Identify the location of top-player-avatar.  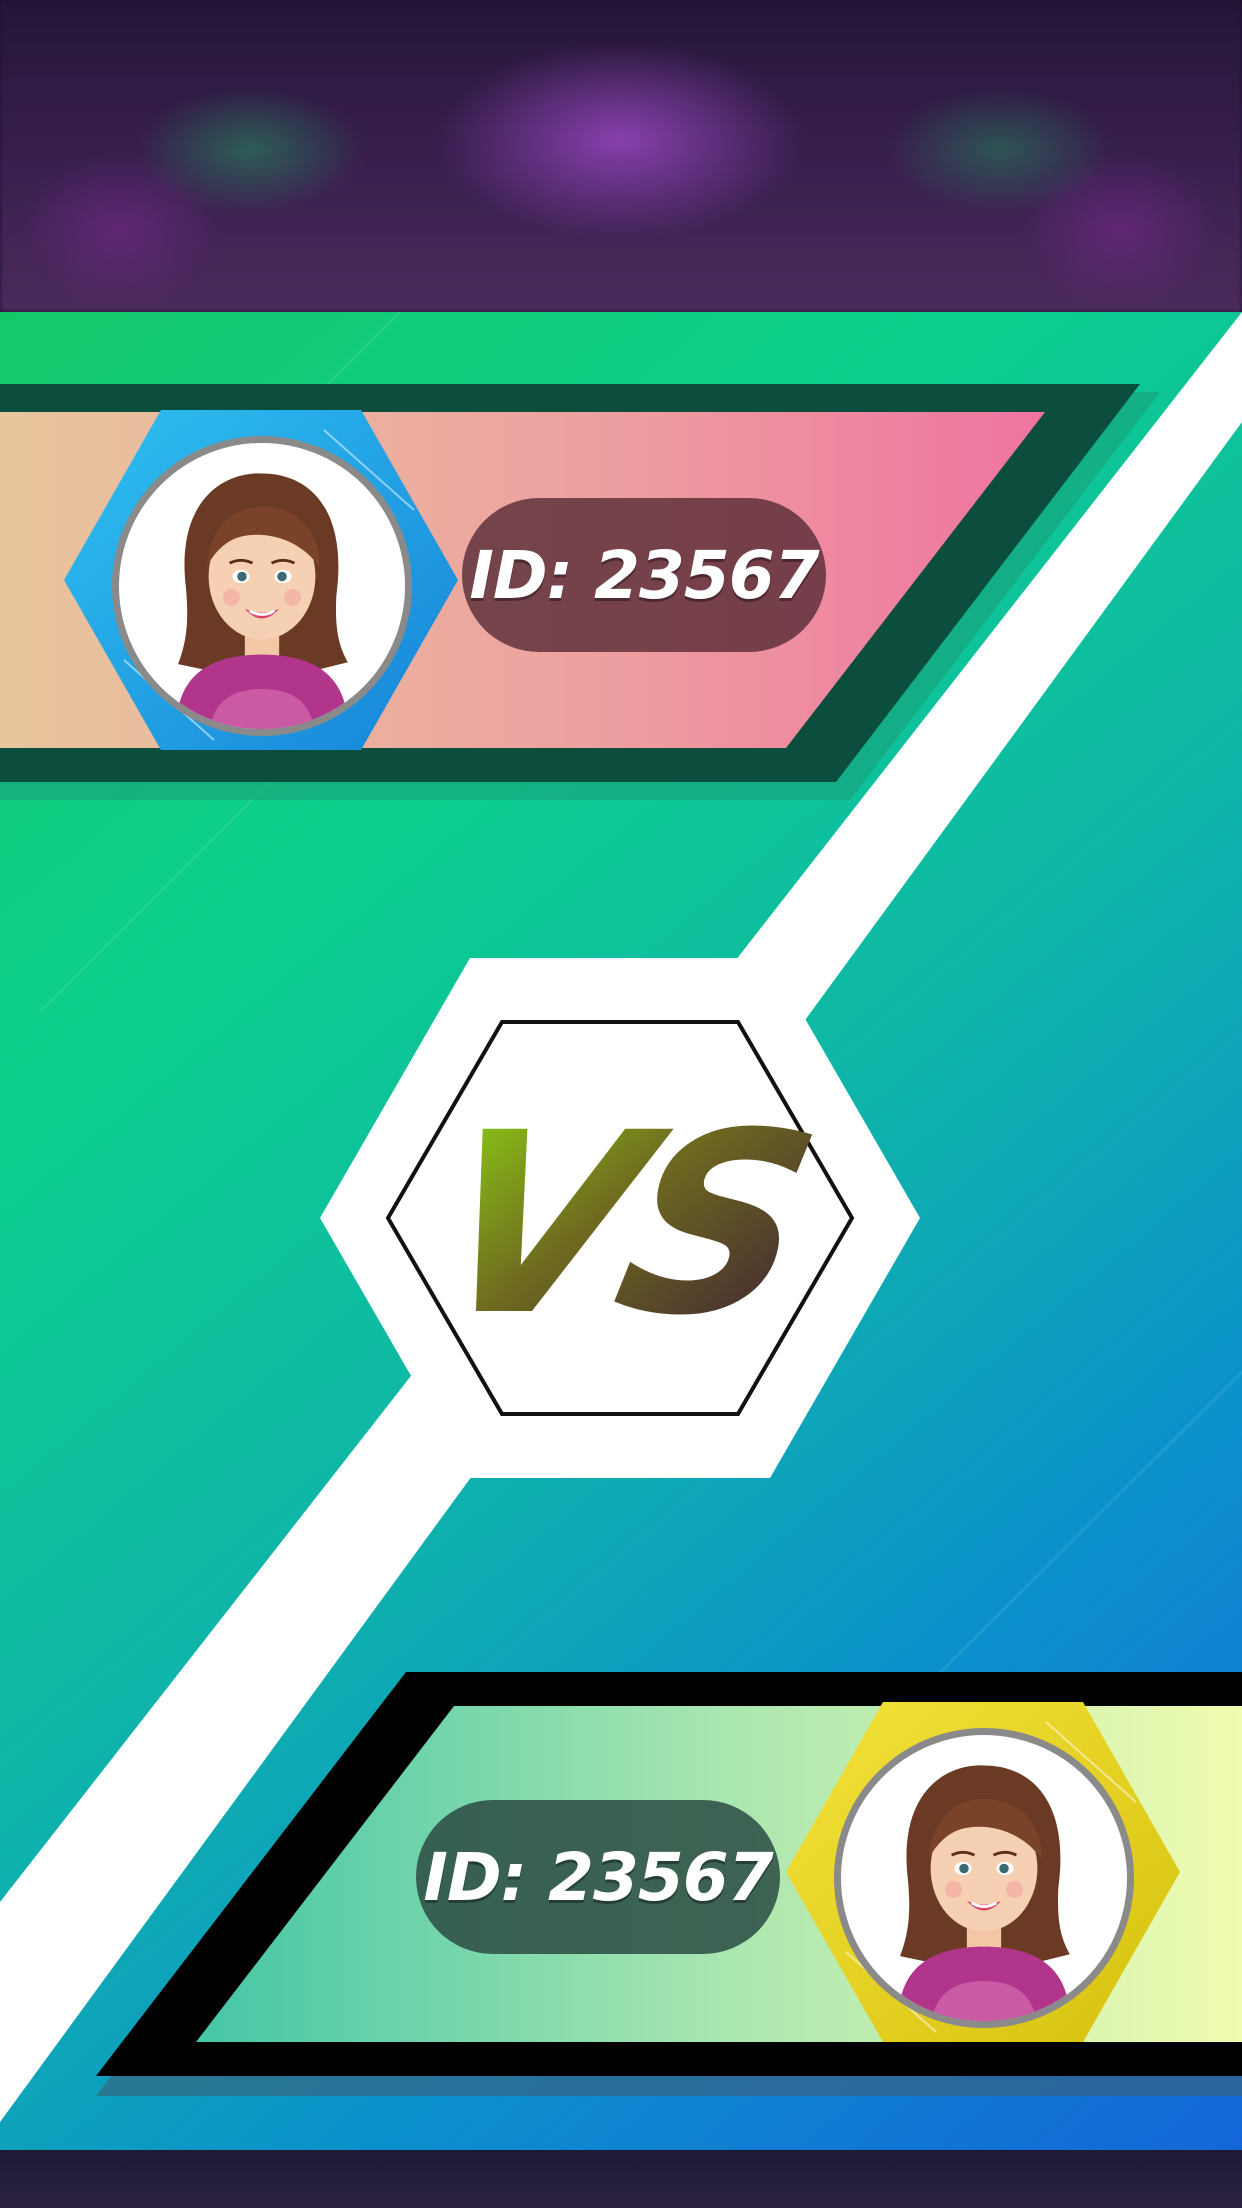
(262, 586).